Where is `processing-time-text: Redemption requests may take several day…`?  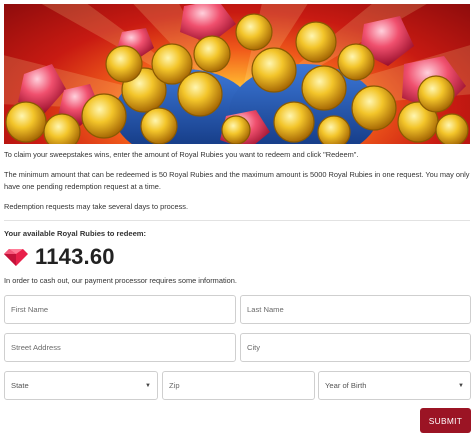 processing-time-text: Redemption requests may take several day… is located at coordinates (96, 206).